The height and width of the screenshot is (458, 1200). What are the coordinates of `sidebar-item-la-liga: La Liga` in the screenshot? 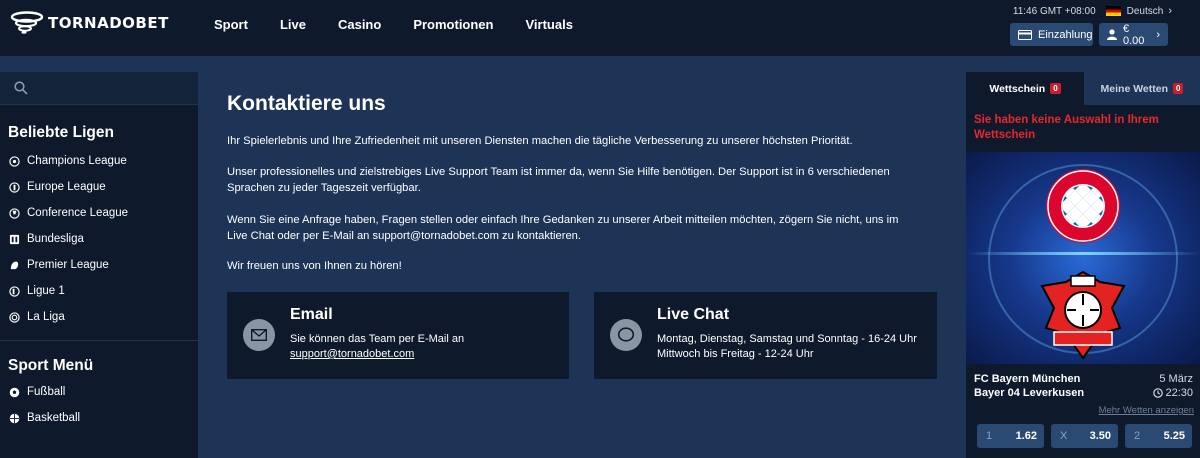 It's located at (99, 317).